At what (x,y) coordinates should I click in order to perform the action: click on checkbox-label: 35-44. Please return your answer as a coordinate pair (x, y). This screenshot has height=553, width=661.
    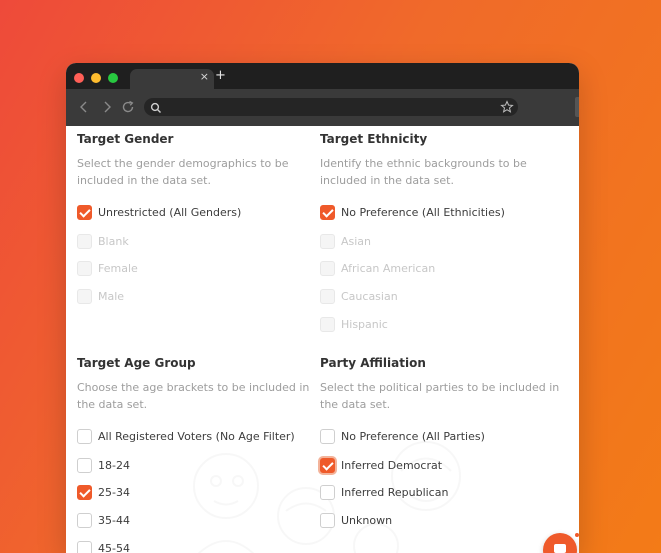
    Looking at the image, I should click on (114, 520).